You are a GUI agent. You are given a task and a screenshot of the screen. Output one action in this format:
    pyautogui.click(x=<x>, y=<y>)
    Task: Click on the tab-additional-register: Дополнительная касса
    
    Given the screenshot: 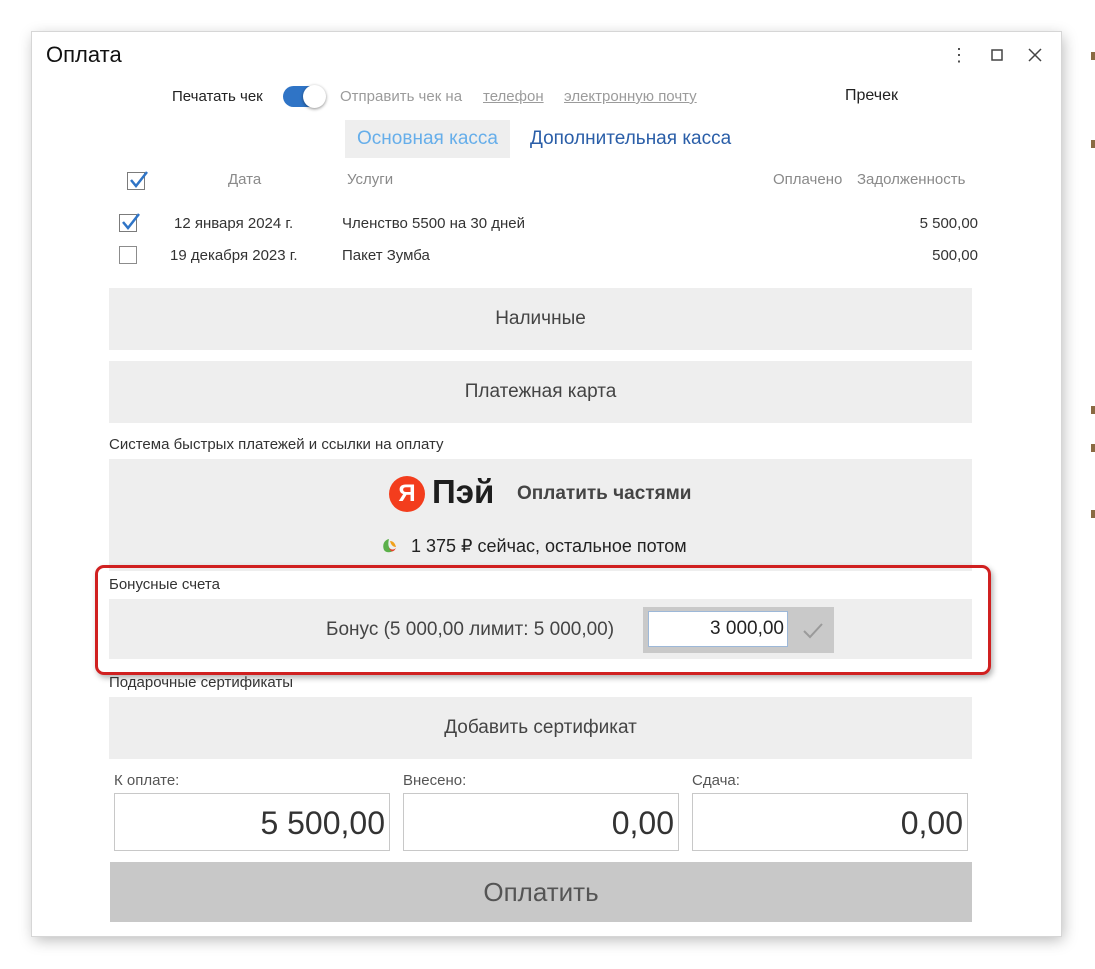 What is the action you would take?
    pyautogui.click(x=630, y=139)
    